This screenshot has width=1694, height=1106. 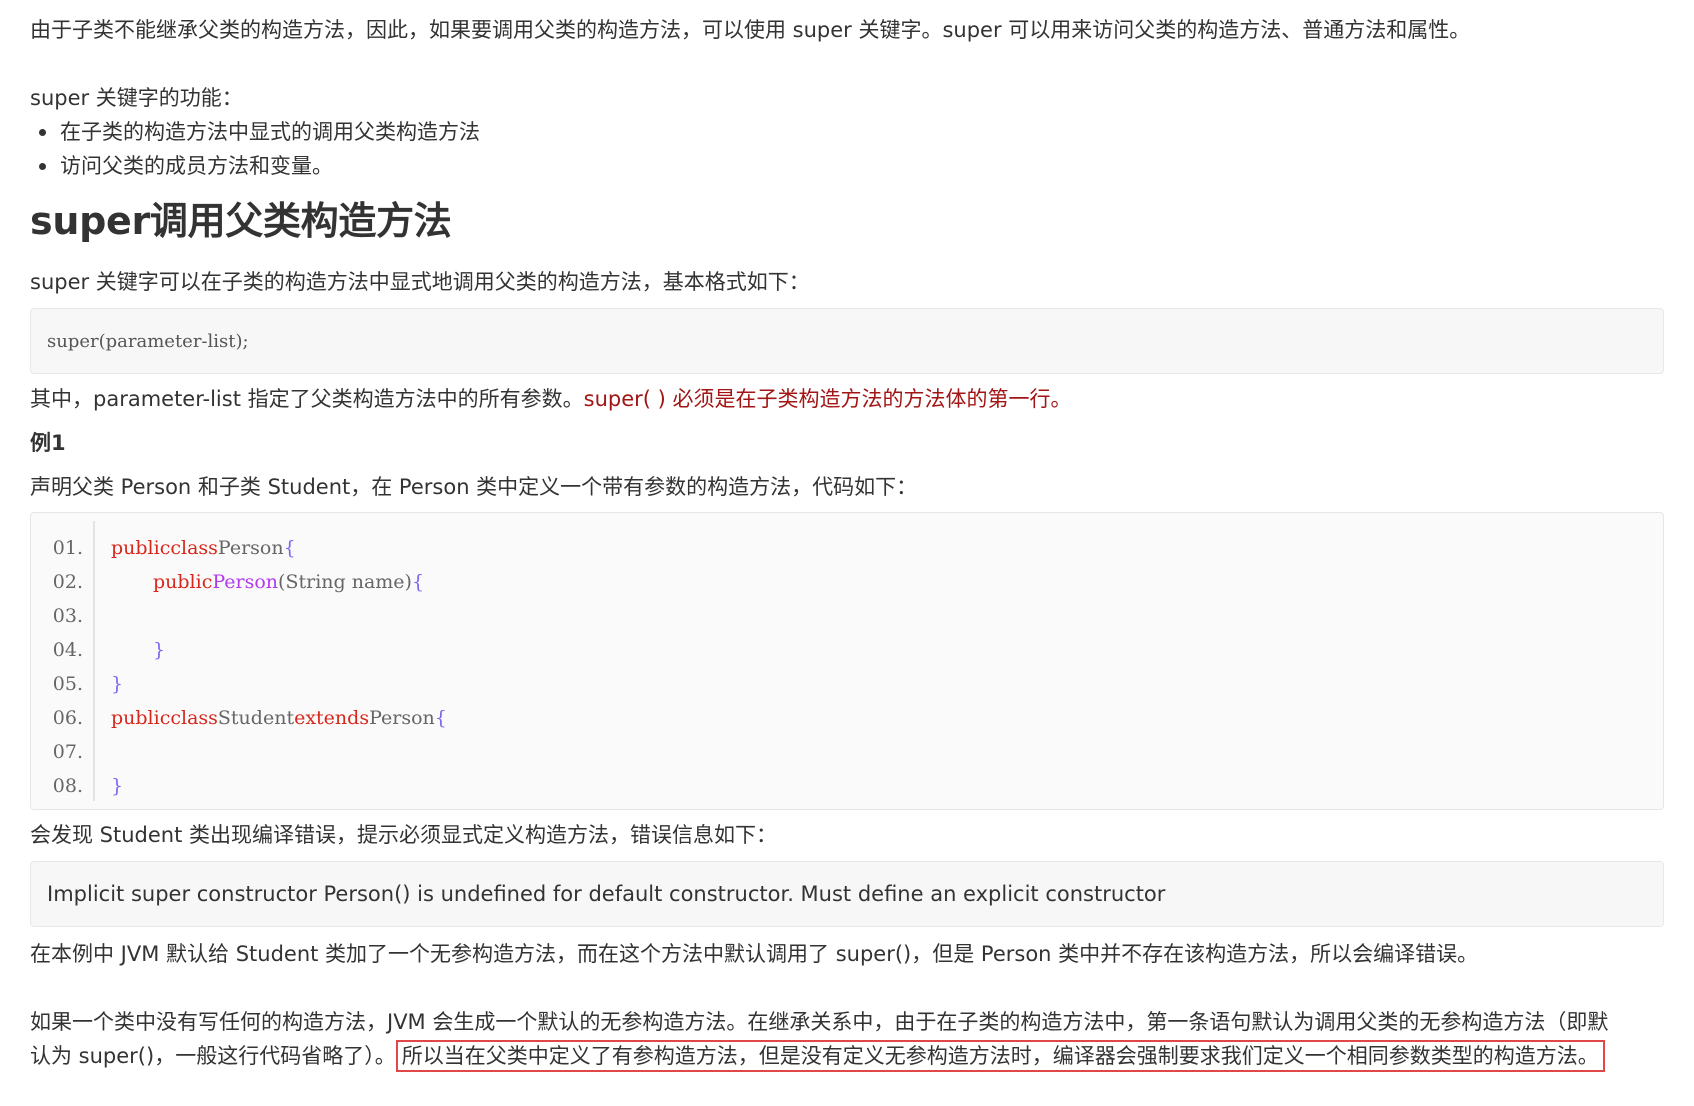 I want to click on code-line: 07., so click(x=847, y=752).